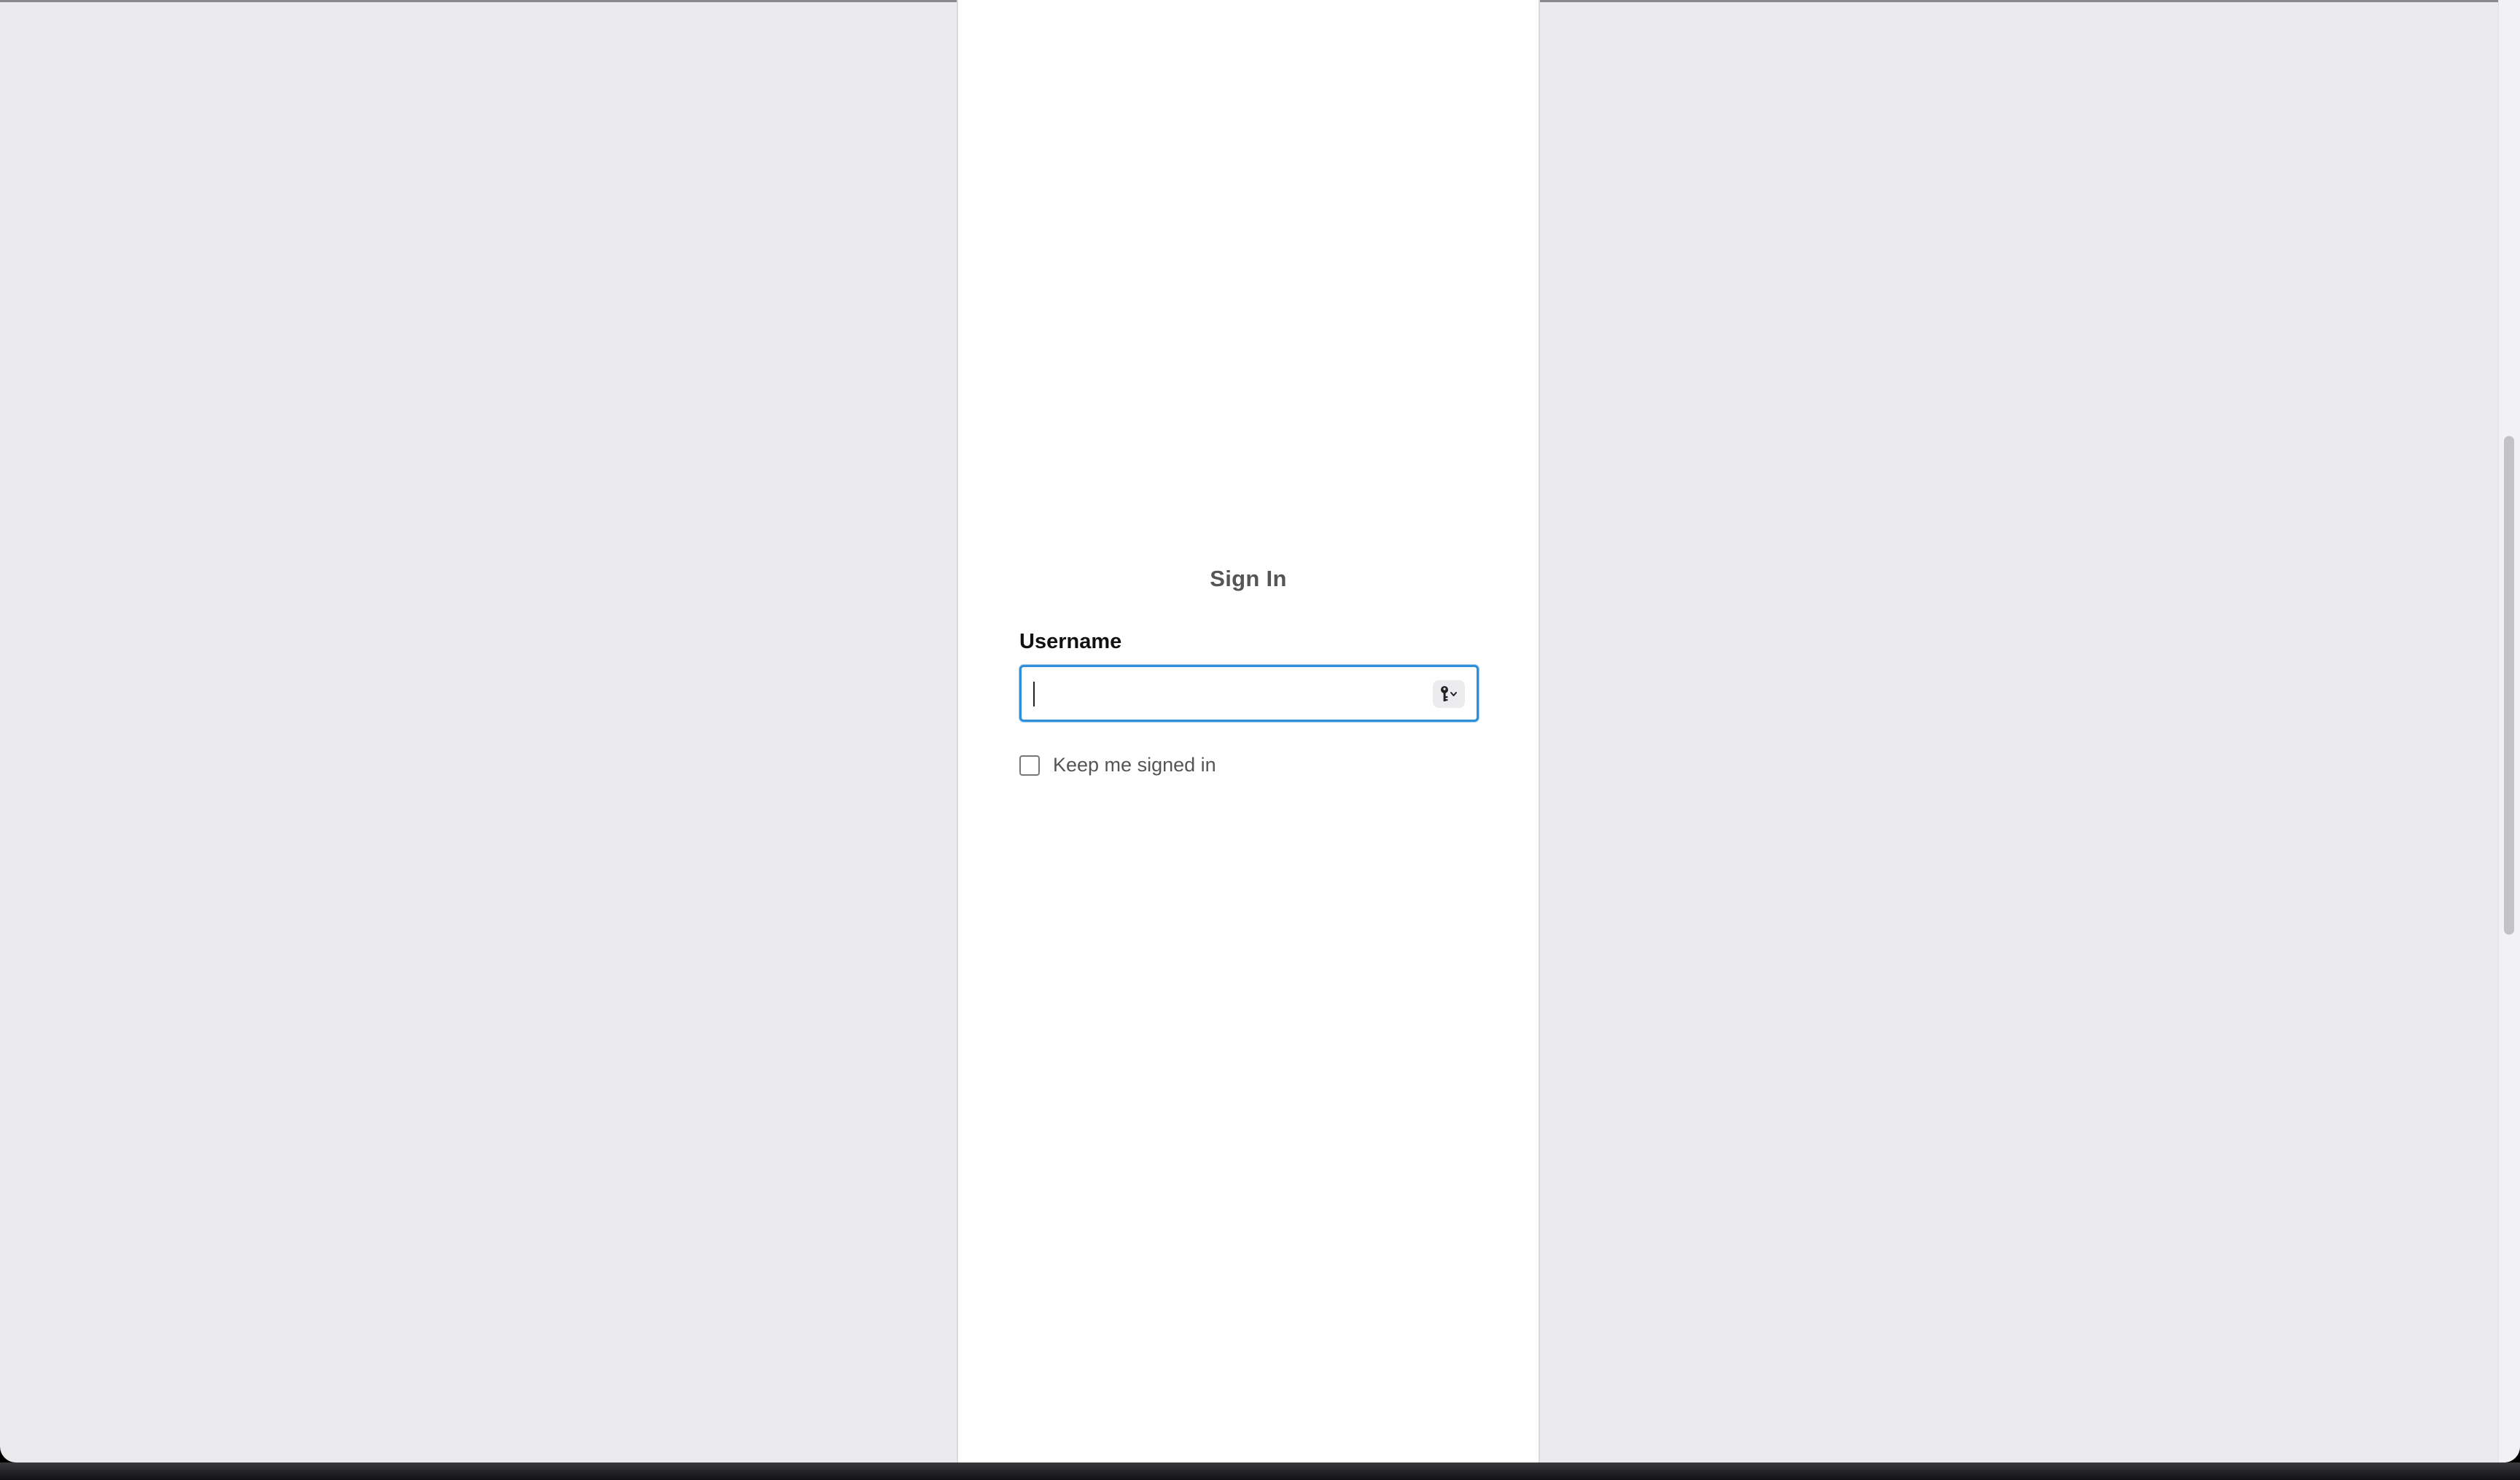  What do you see at coordinates (2509, 685) in the screenshot?
I see `scrollbar-thumb` at bounding box center [2509, 685].